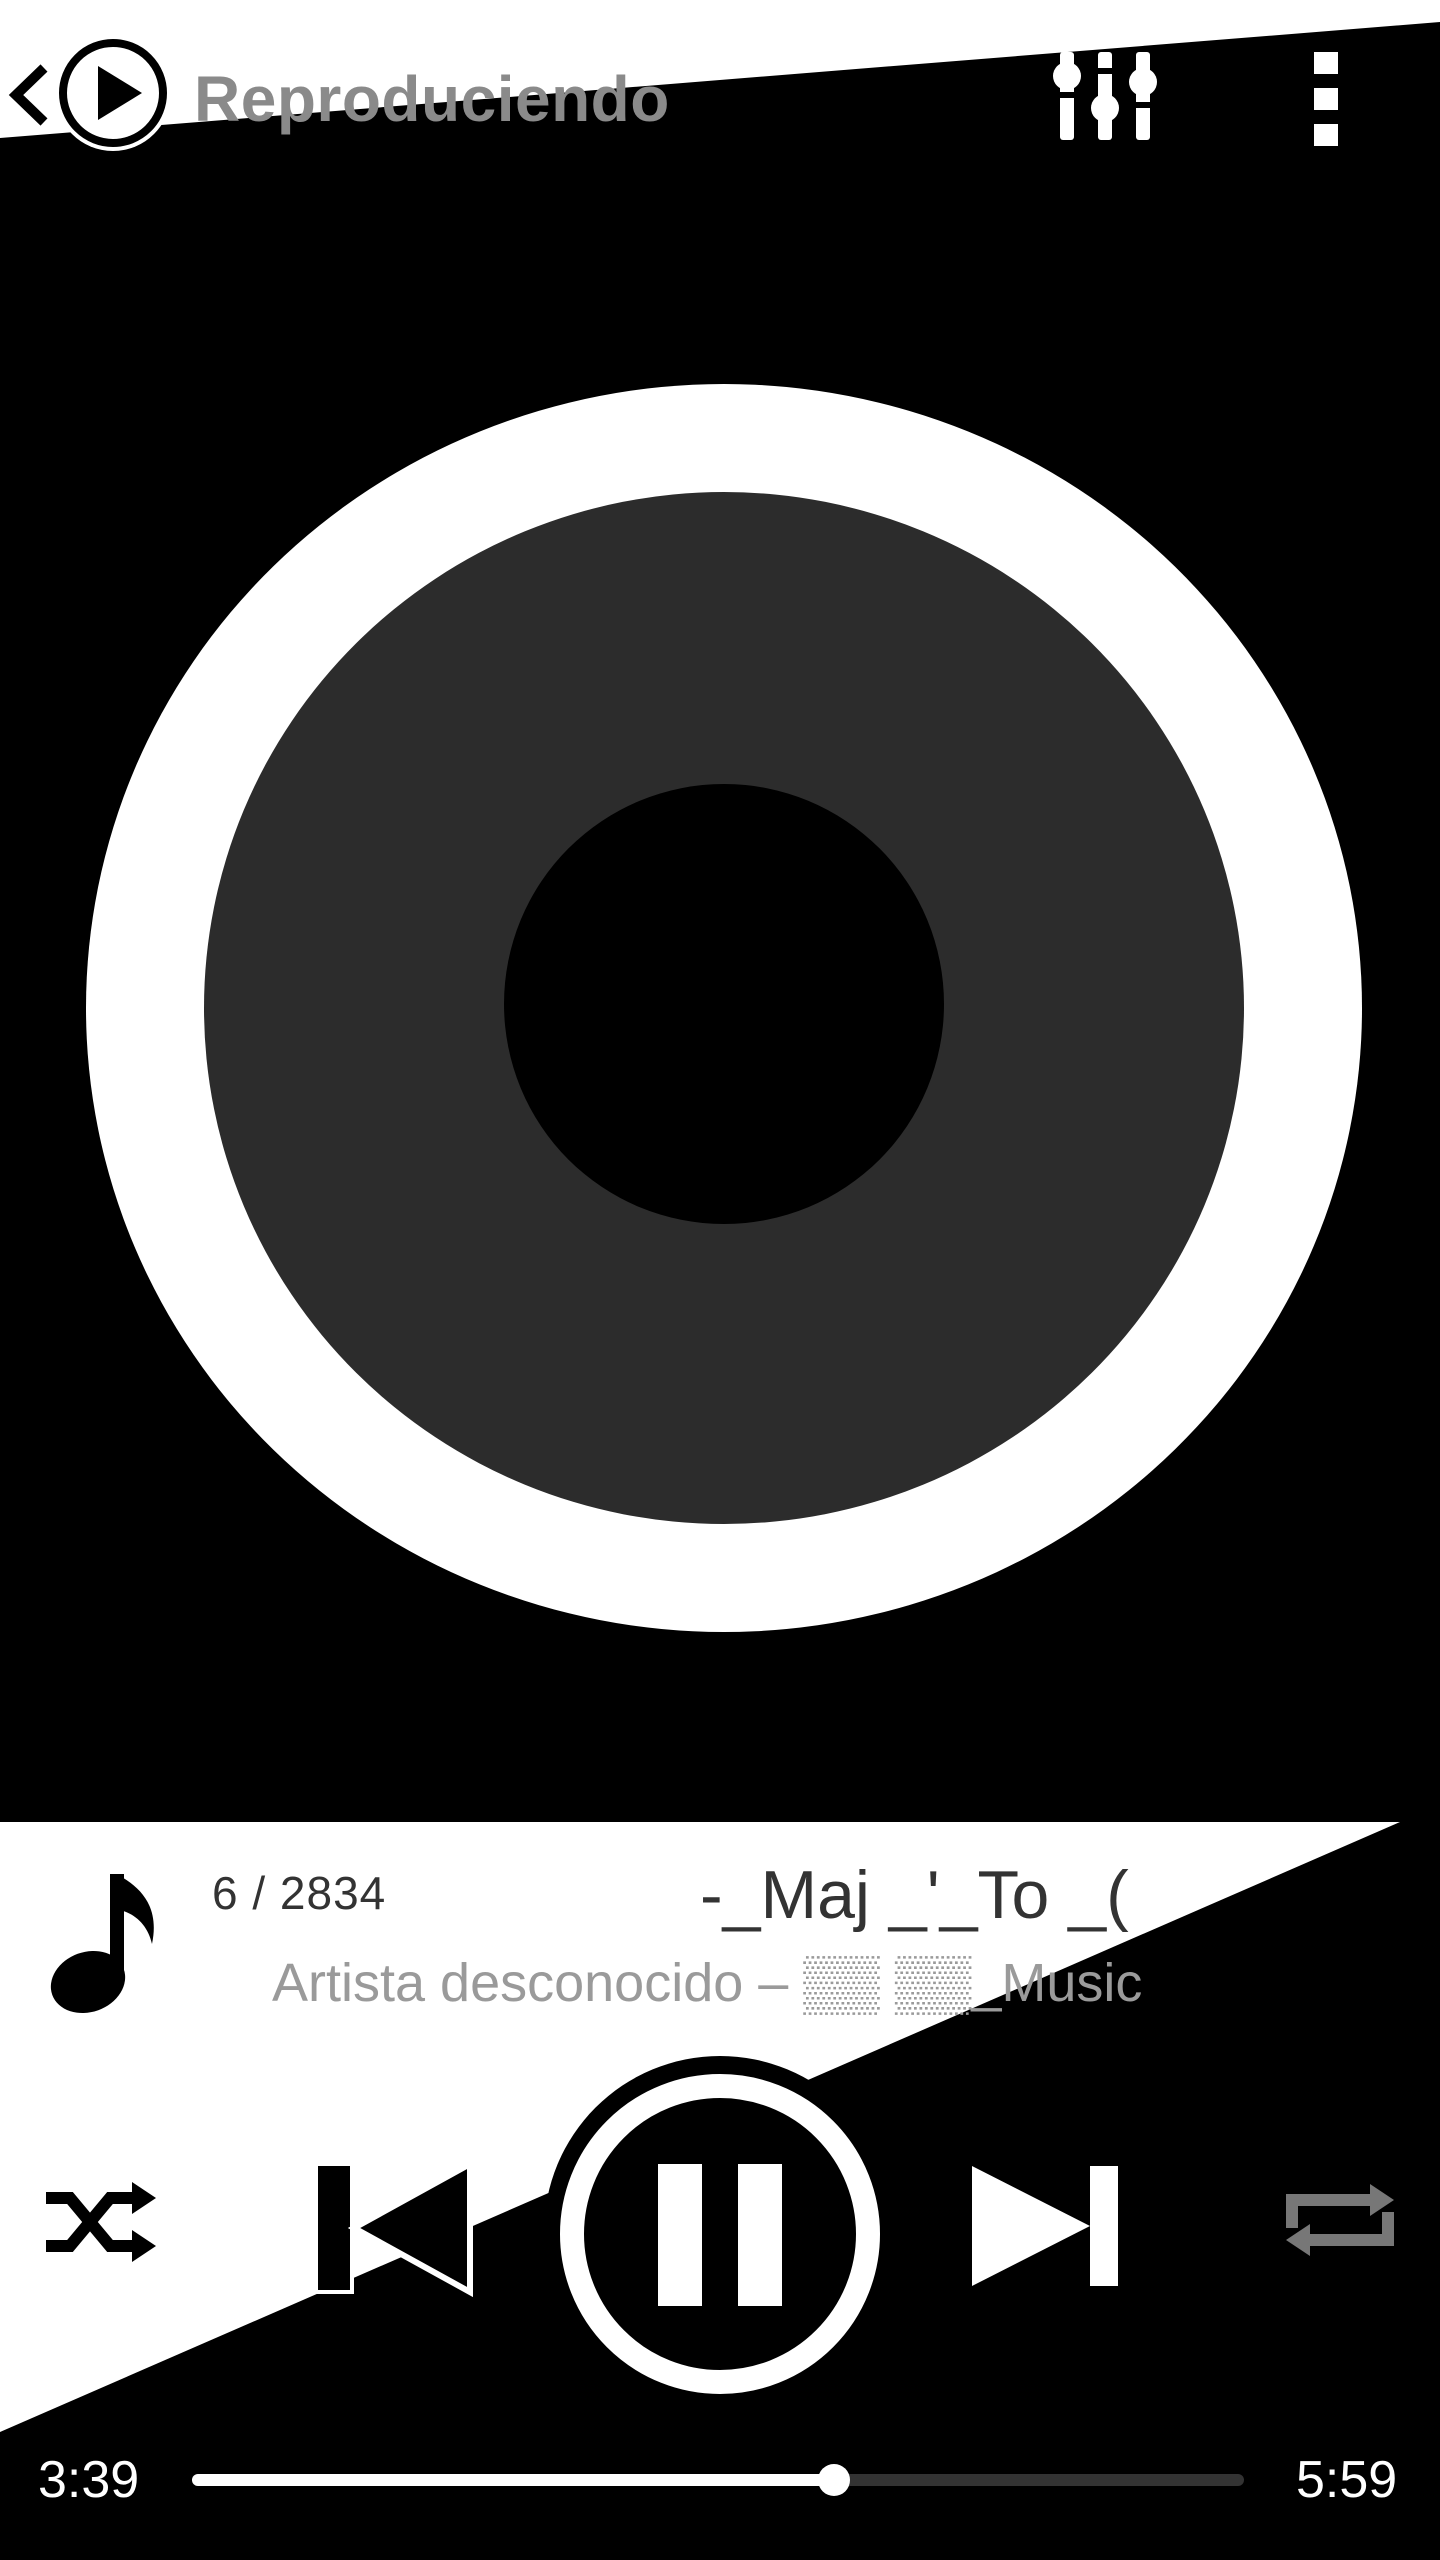 The height and width of the screenshot is (2560, 1440). What do you see at coordinates (914, 1895) in the screenshot?
I see `track-title: -_Maj _'_To _(` at bounding box center [914, 1895].